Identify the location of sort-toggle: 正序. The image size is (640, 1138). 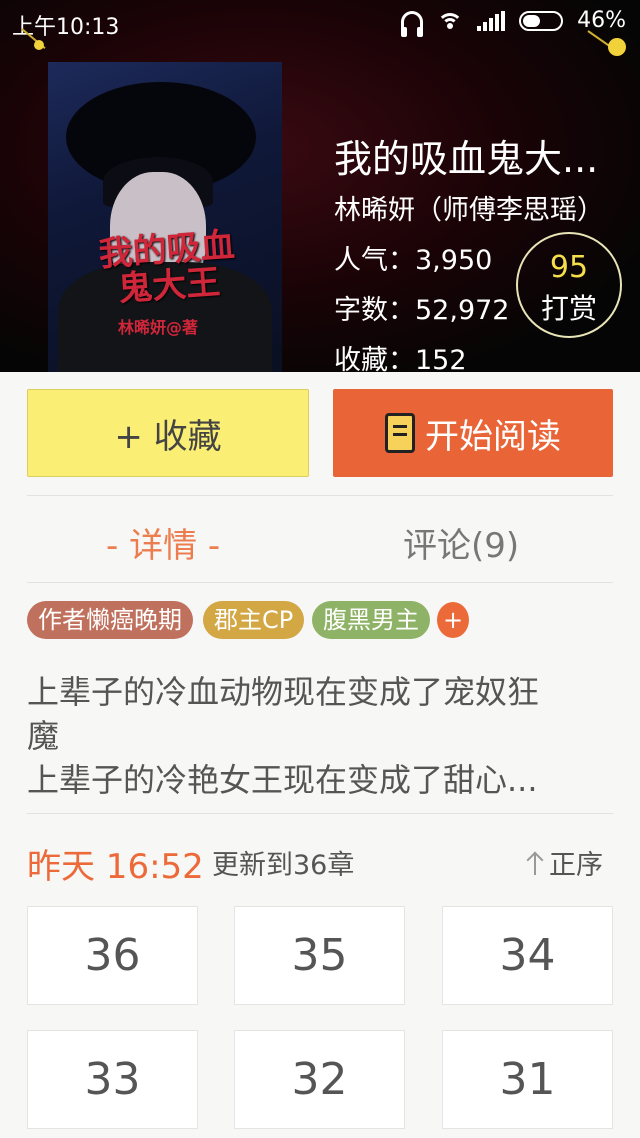
(565, 862).